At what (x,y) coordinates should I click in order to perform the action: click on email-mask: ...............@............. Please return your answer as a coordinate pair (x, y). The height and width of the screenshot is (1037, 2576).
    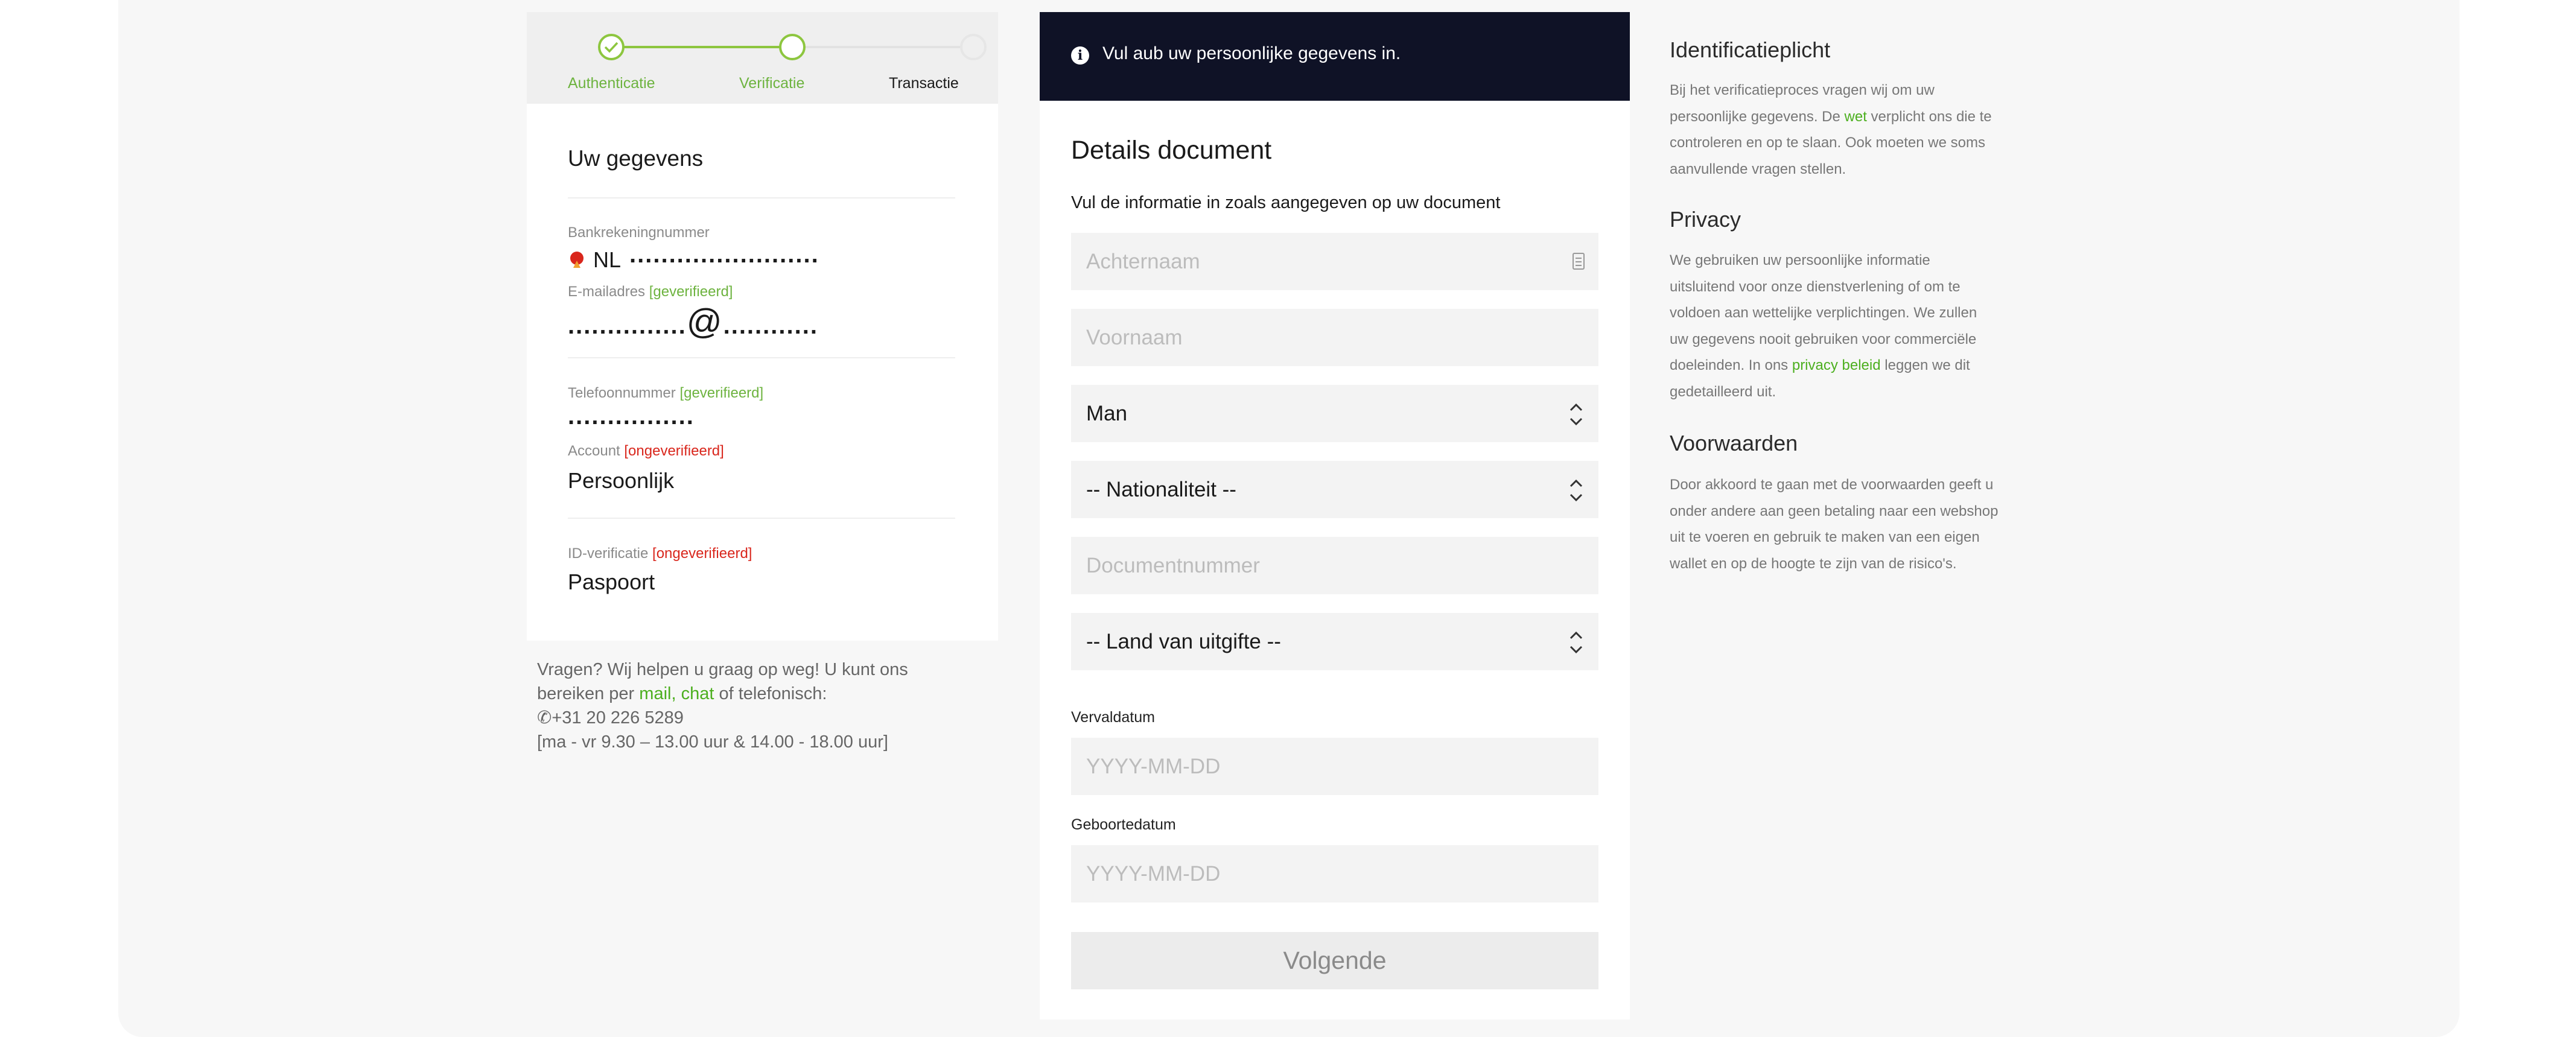
    Looking at the image, I should click on (693, 322).